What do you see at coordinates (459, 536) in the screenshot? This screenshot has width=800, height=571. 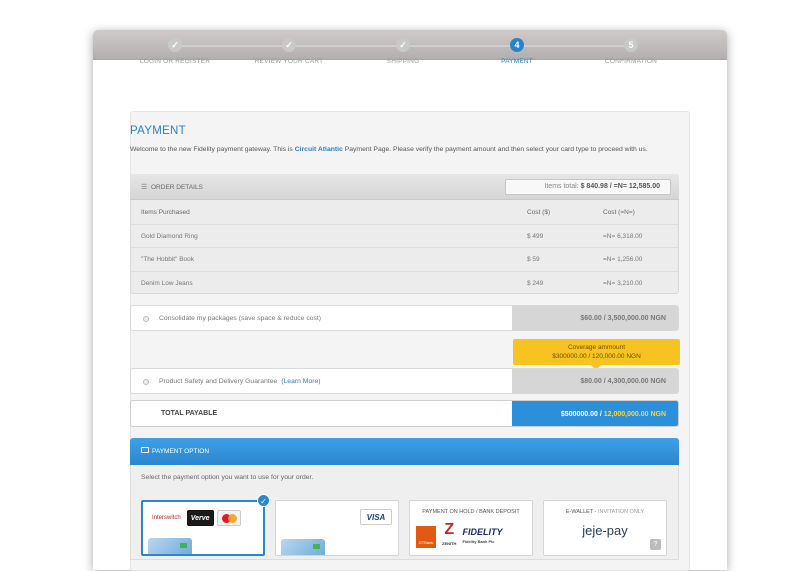 I see `bank-logos: GTBank Z ZENITH FIDELITY Fidelity Bank Plc` at bounding box center [459, 536].